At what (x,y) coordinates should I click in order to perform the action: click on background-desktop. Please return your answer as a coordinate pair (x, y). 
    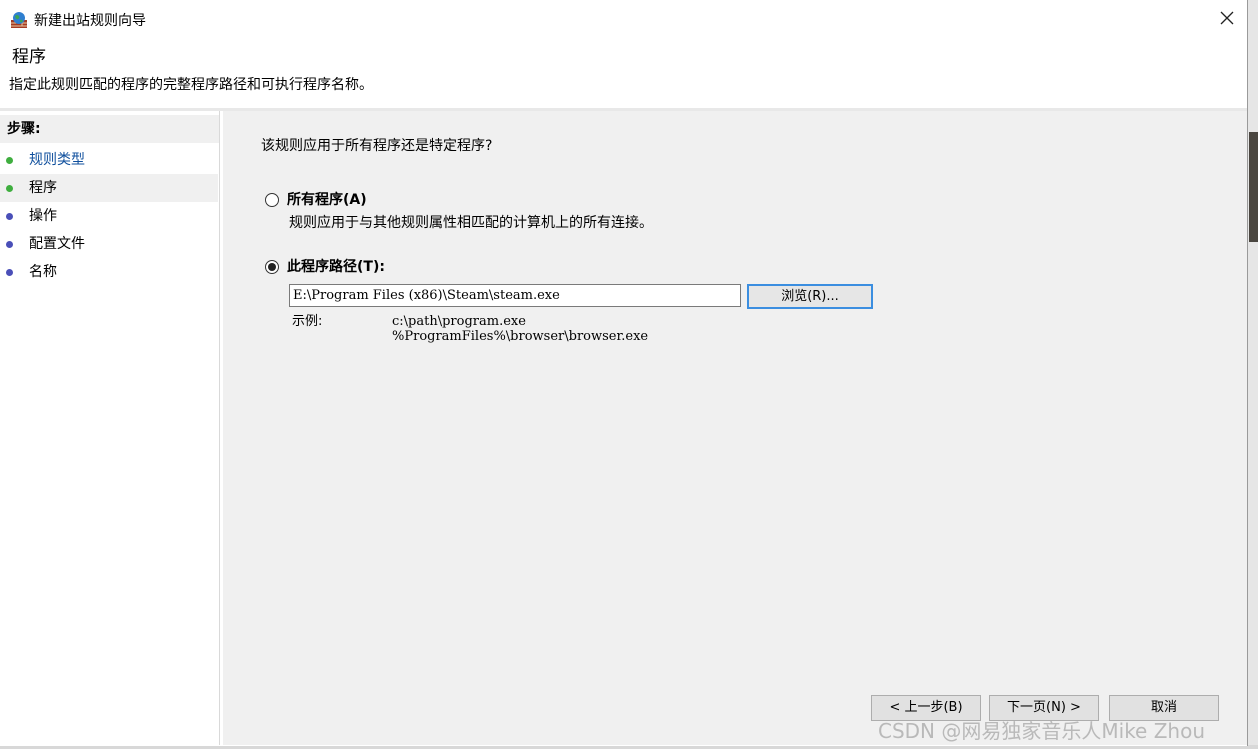
    Looking at the image, I should click on (1252, 374).